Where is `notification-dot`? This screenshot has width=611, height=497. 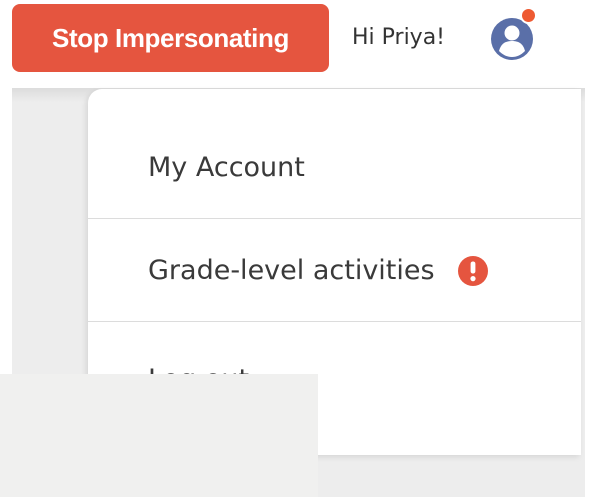
notification-dot is located at coordinates (528, 15).